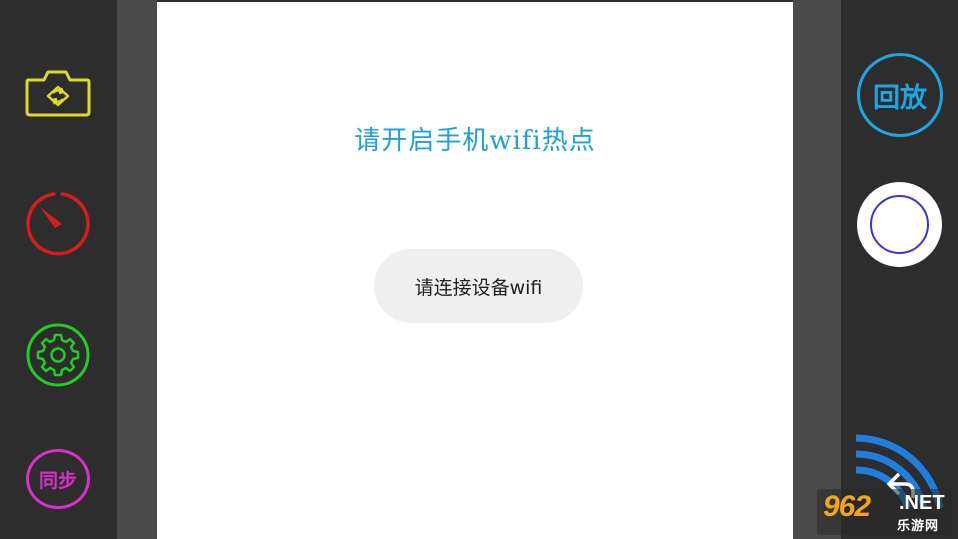 The height and width of the screenshot is (539, 958). I want to click on playback-button-label: 回放, so click(900, 98).